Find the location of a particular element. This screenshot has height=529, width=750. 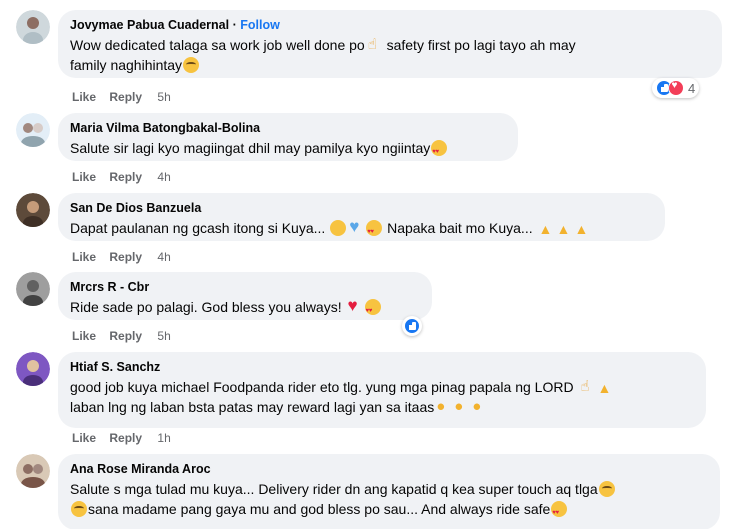

reaction-summary is located at coordinates (412, 326).